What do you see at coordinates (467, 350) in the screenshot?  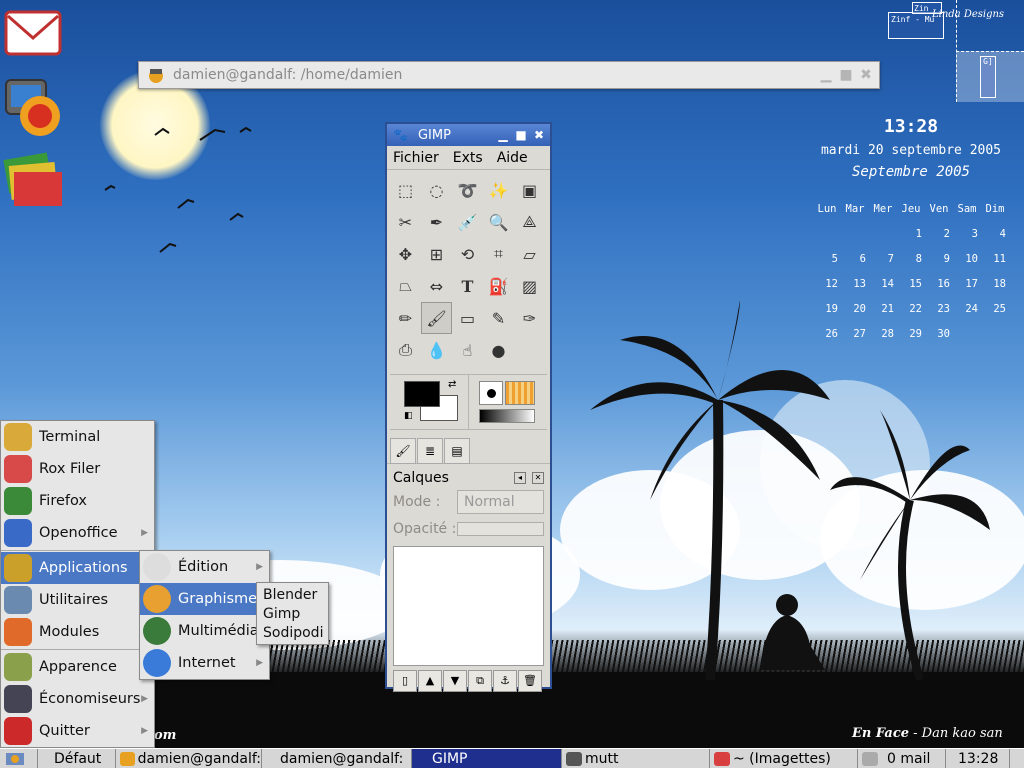 I see `smudge-icon: ☝` at bounding box center [467, 350].